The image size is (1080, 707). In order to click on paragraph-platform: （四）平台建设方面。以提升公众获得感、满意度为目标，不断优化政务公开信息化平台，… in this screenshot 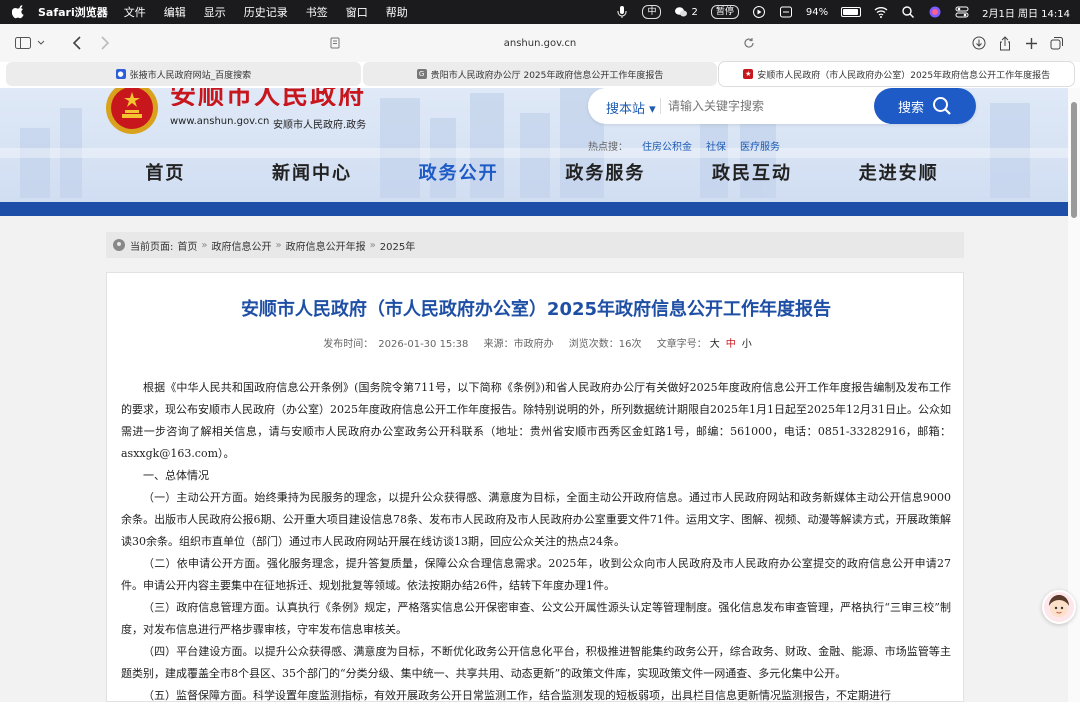, I will do `click(536, 662)`.